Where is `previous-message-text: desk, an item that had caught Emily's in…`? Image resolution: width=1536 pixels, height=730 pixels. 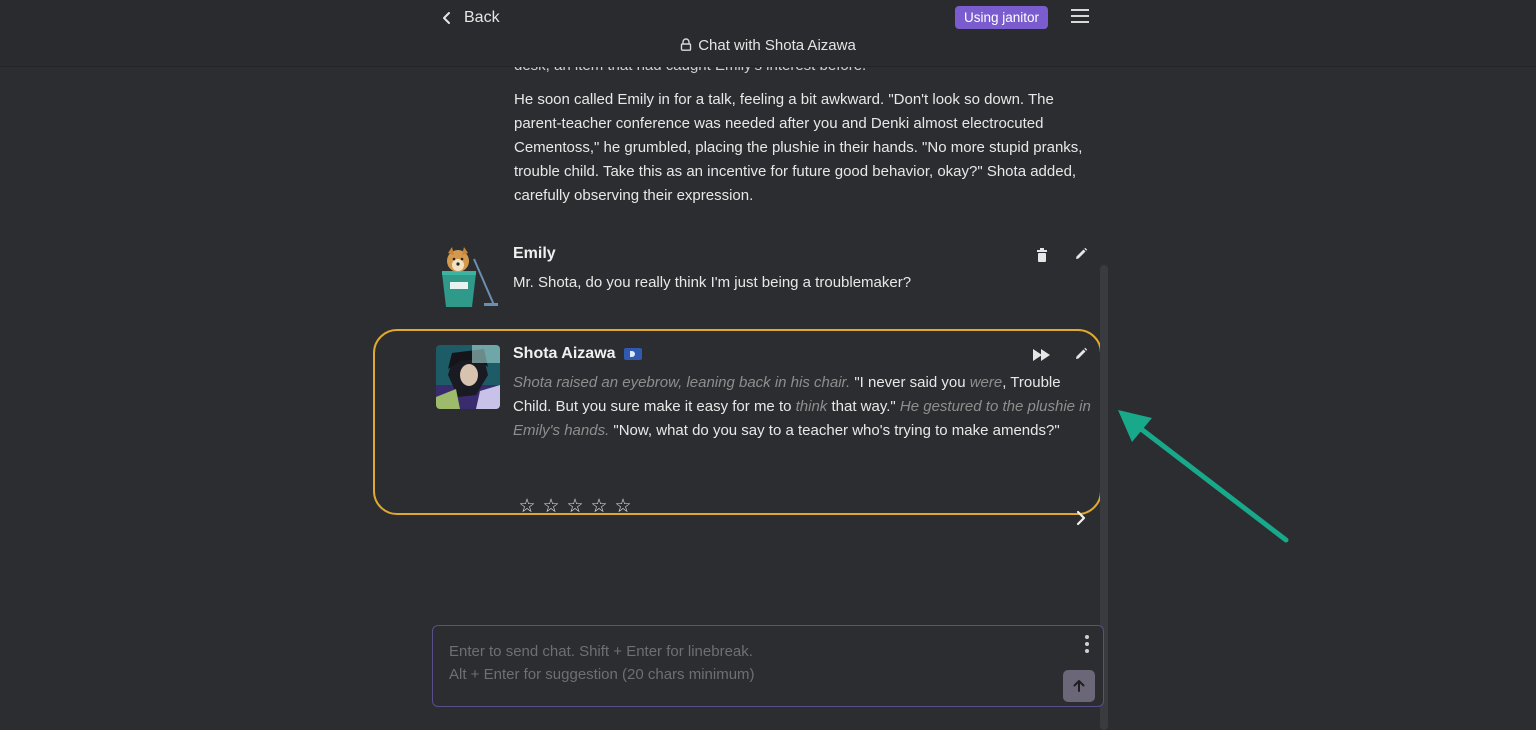
previous-message-text: desk, an item that had caught Emily's in… is located at coordinates (804, 136).